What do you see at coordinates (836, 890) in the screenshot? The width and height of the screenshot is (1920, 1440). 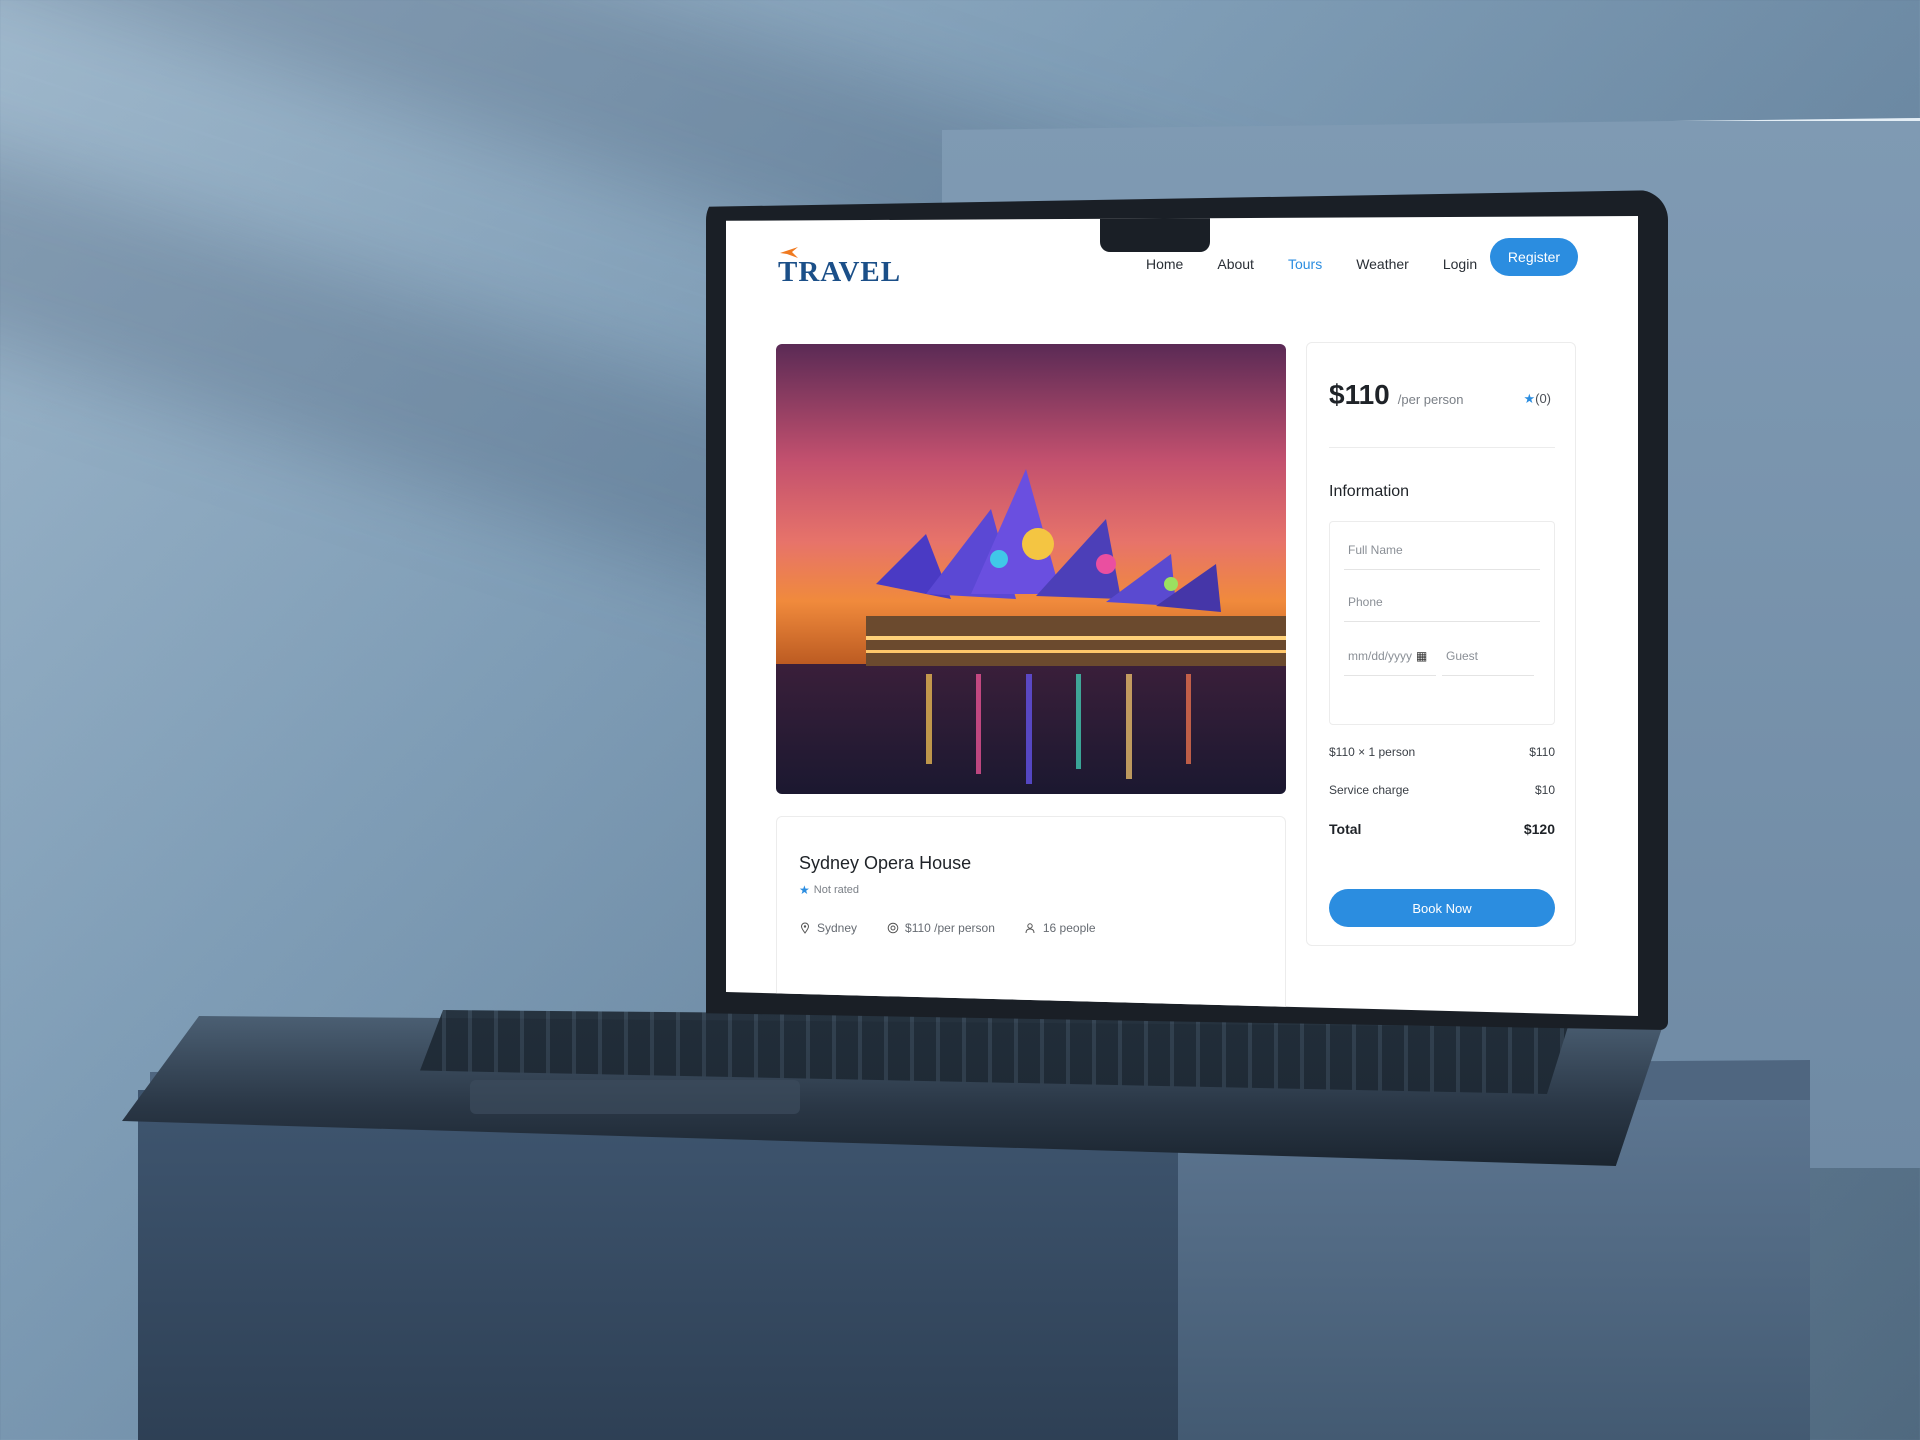 I see `rating-text: Not rated` at bounding box center [836, 890].